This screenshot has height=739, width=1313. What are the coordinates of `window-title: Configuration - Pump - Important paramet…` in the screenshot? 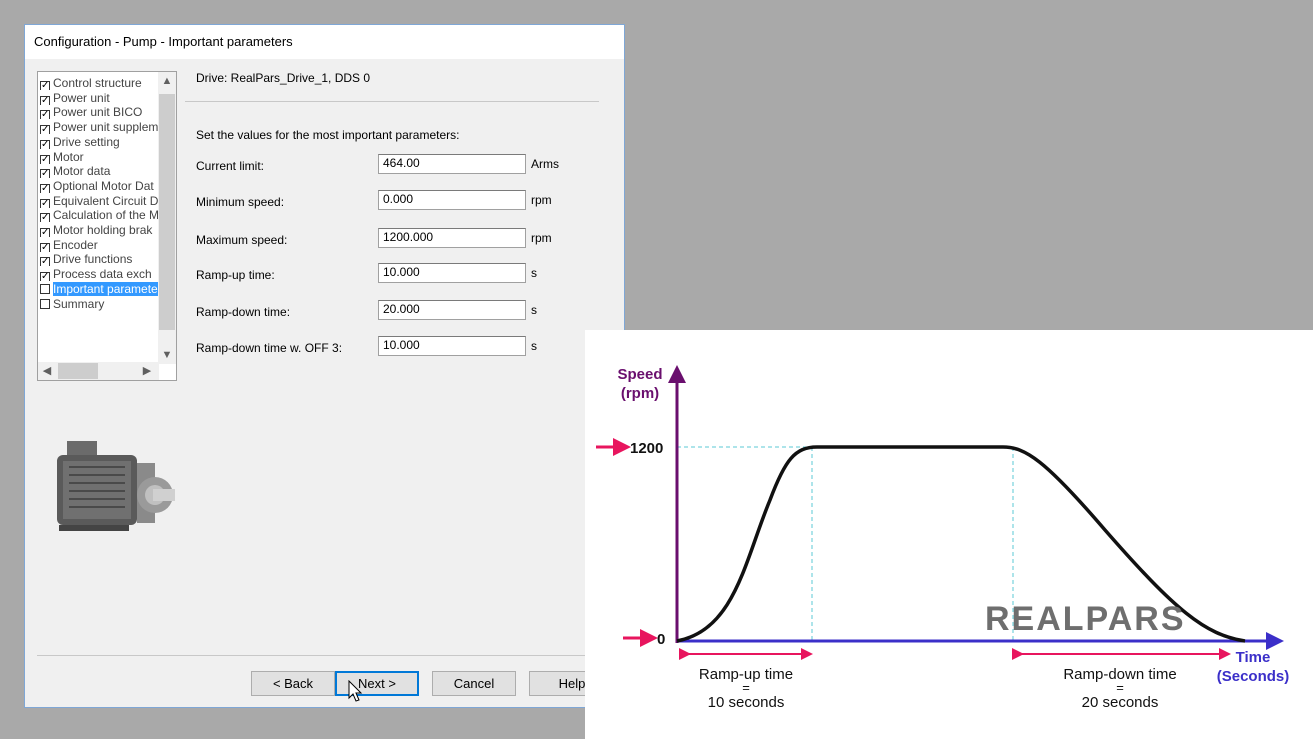 It's located at (324, 42).